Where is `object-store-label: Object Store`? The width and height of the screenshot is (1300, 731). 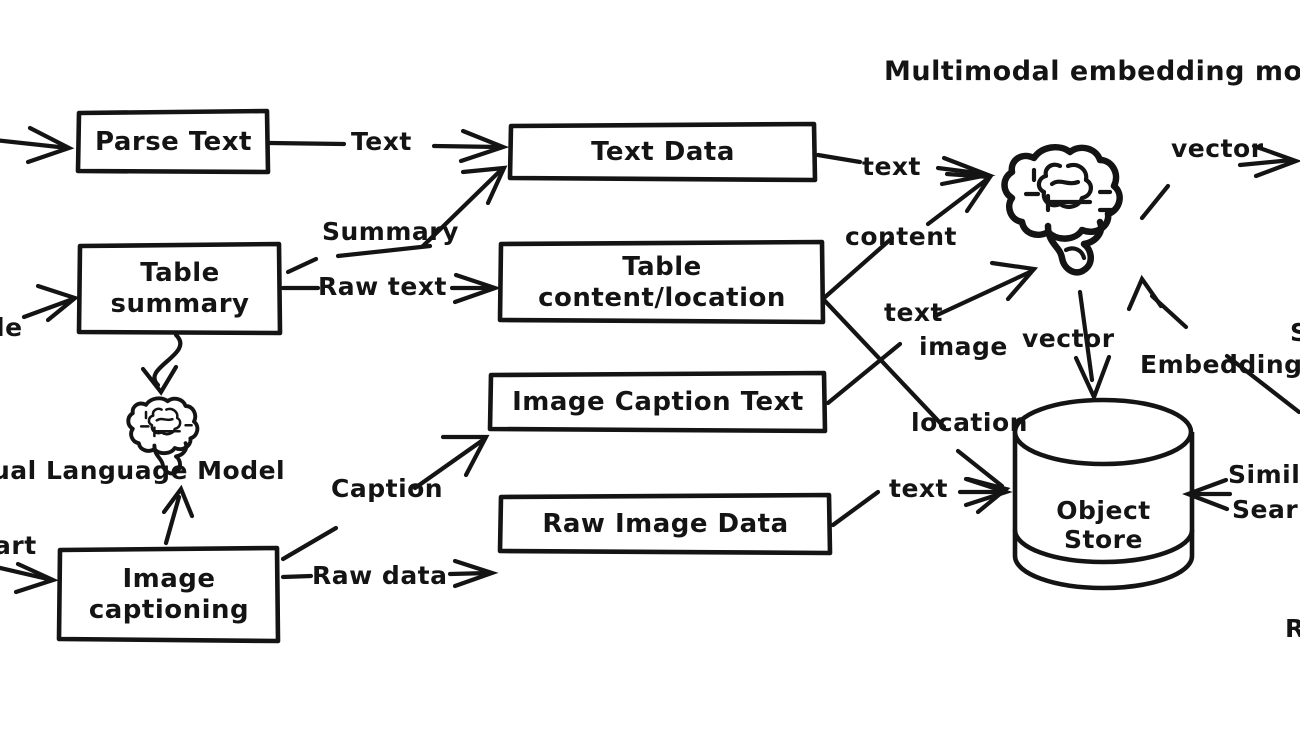
object-store-label: Object Store is located at coordinates (1103, 525).